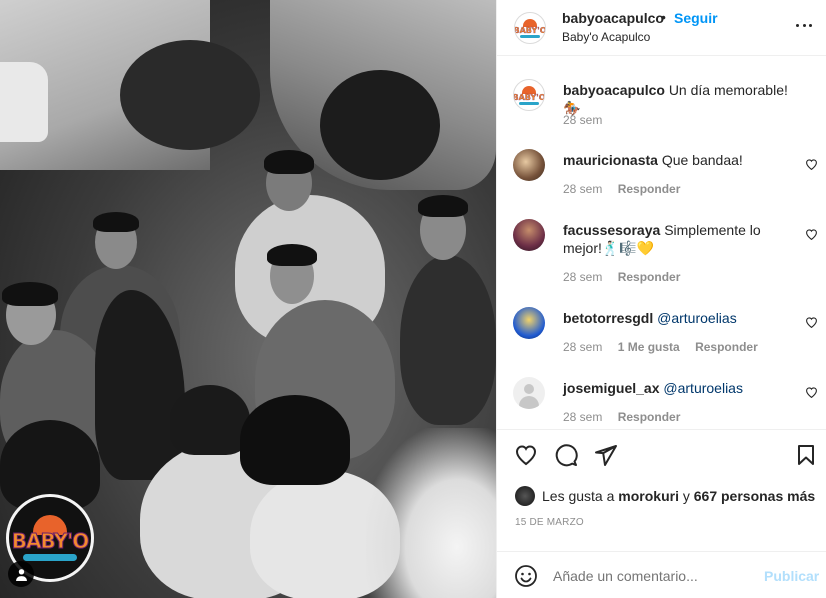 This screenshot has height=598, width=826. What do you see at coordinates (614, 90) in the screenshot?
I see `caption-username: babyoacapulco` at bounding box center [614, 90].